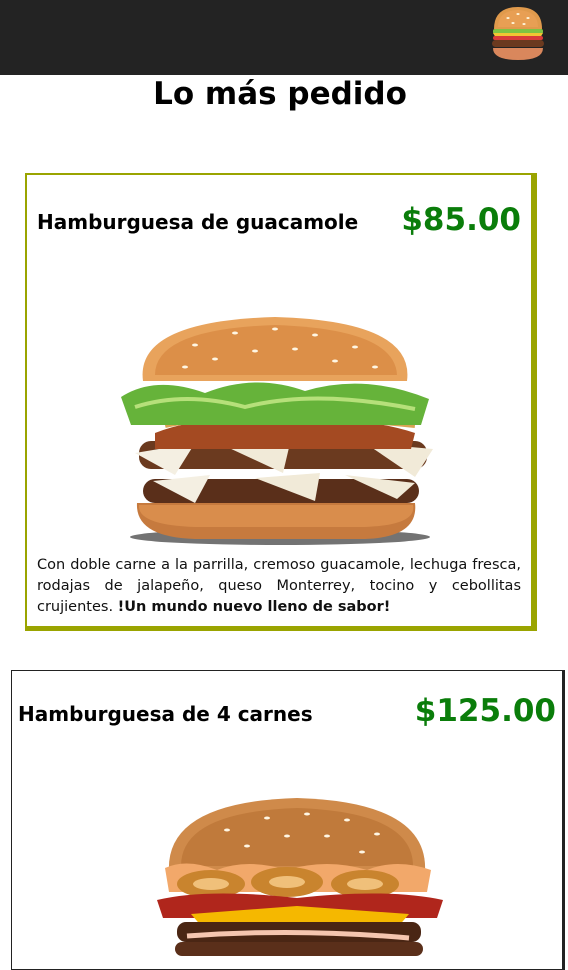 The width and height of the screenshot is (568, 970). What do you see at coordinates (485, 711) in the screenshot?
I see `product-price: $125.00` at bounding box center [485, 711].